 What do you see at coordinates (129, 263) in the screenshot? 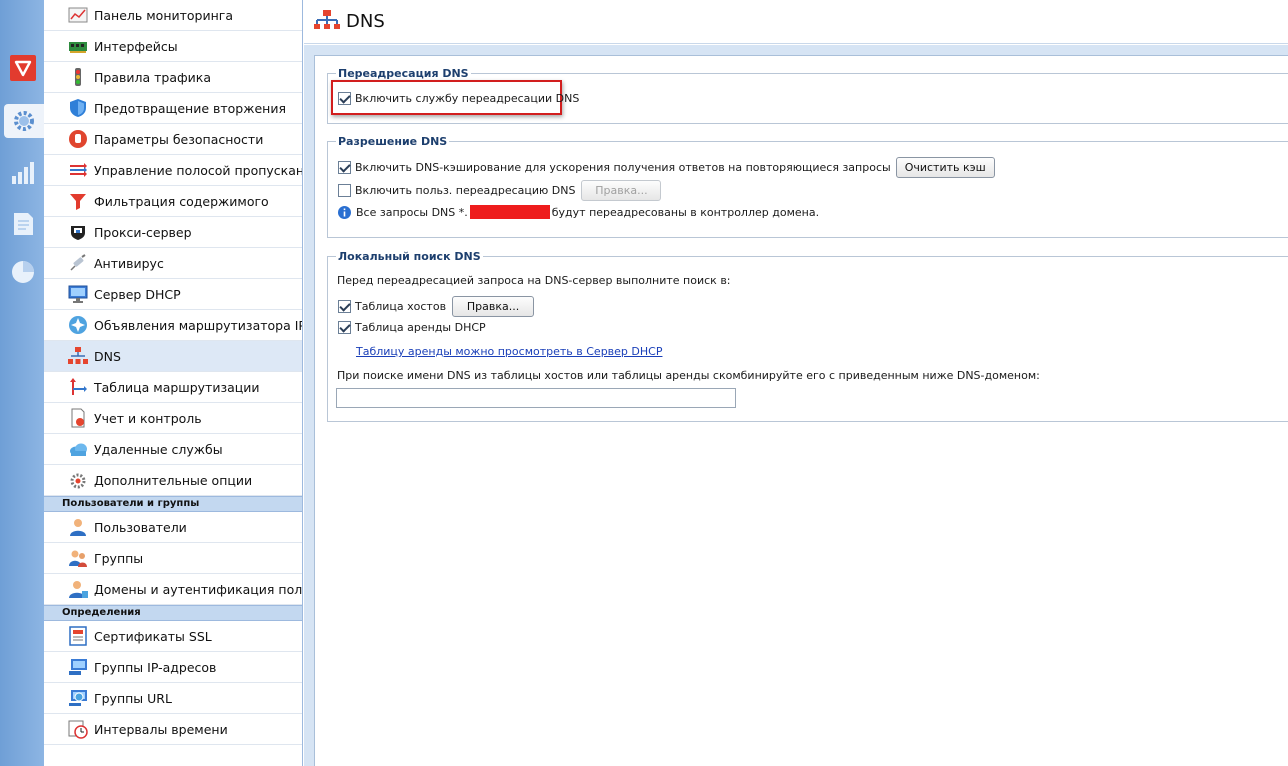
I see `nav-item-label: Антивирус` at bounding box center [129, 263].